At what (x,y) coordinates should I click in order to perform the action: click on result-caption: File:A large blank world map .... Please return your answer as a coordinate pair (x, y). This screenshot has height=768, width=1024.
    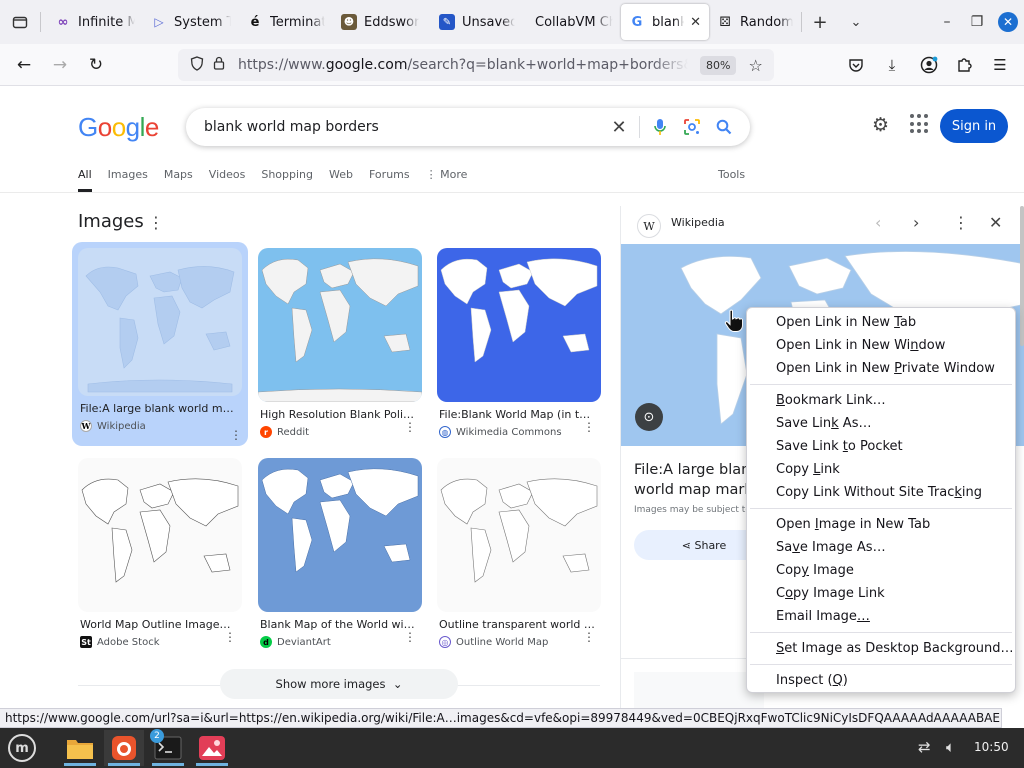
    Looking at the image, I should click on (157, 408).